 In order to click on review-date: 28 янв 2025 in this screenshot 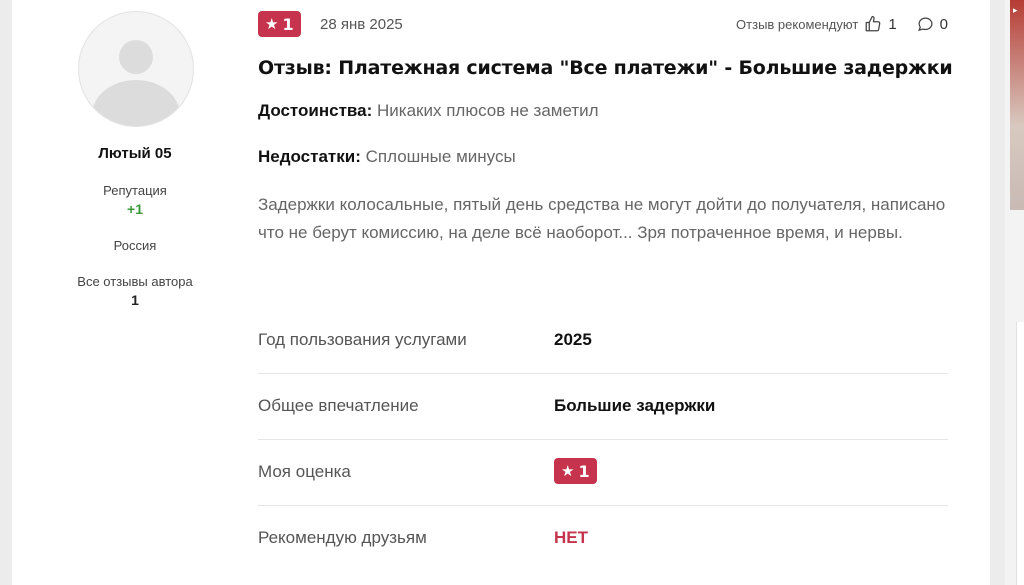, I will do `click(361, 24)`.